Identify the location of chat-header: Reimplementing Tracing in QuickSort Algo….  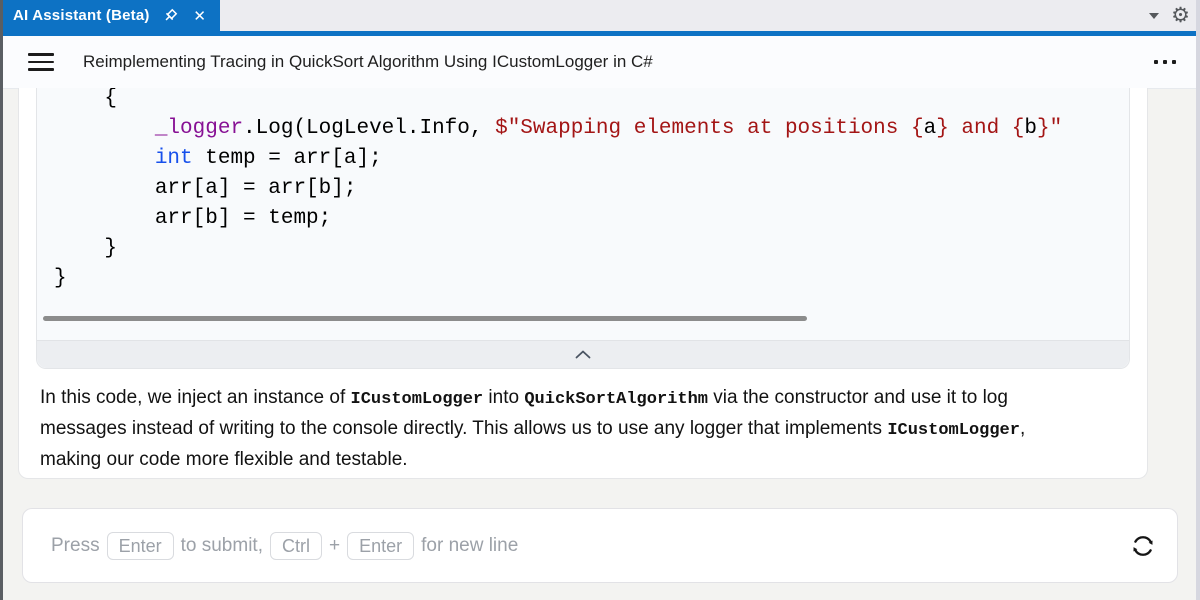
(599, 62).